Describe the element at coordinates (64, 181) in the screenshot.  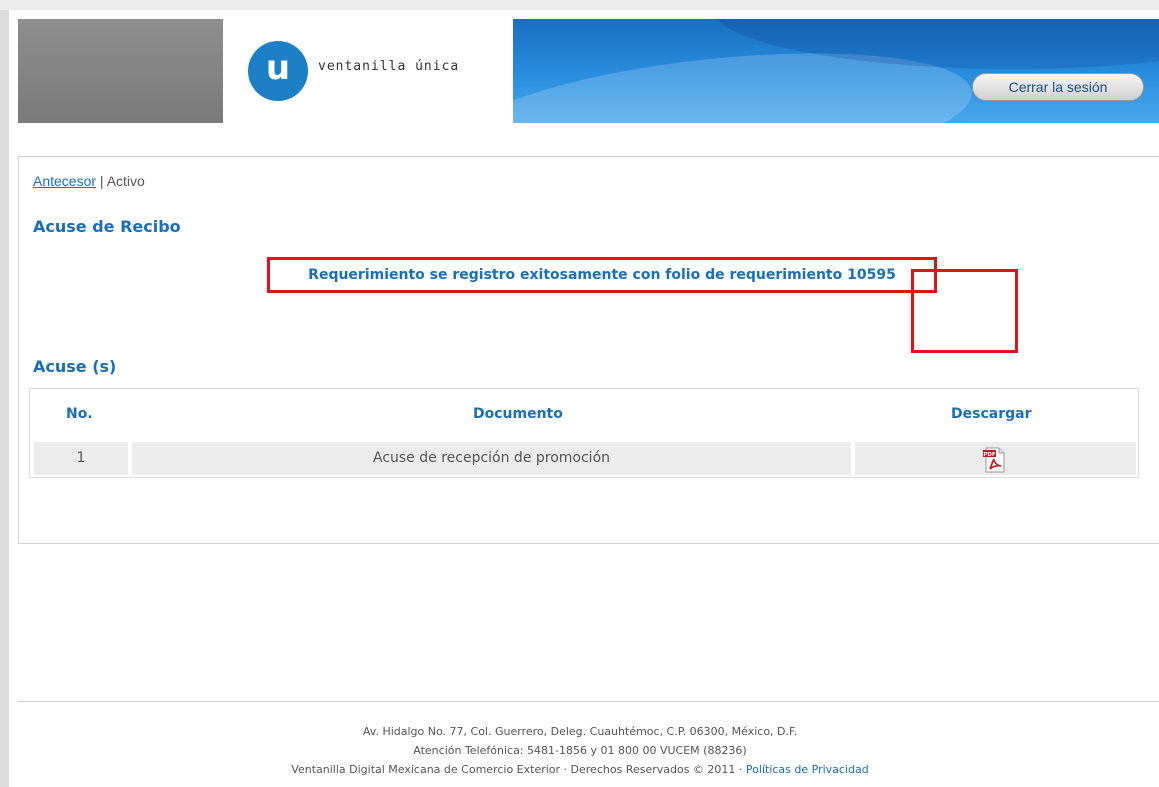
I see `breadcrumb-link-antecesor: Antecesor` at that location.